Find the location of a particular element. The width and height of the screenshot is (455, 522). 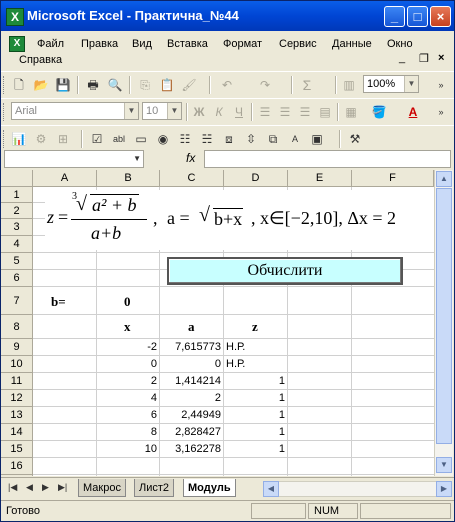

format-painter-icon: 🖌 is located at coordinates (189, 85).